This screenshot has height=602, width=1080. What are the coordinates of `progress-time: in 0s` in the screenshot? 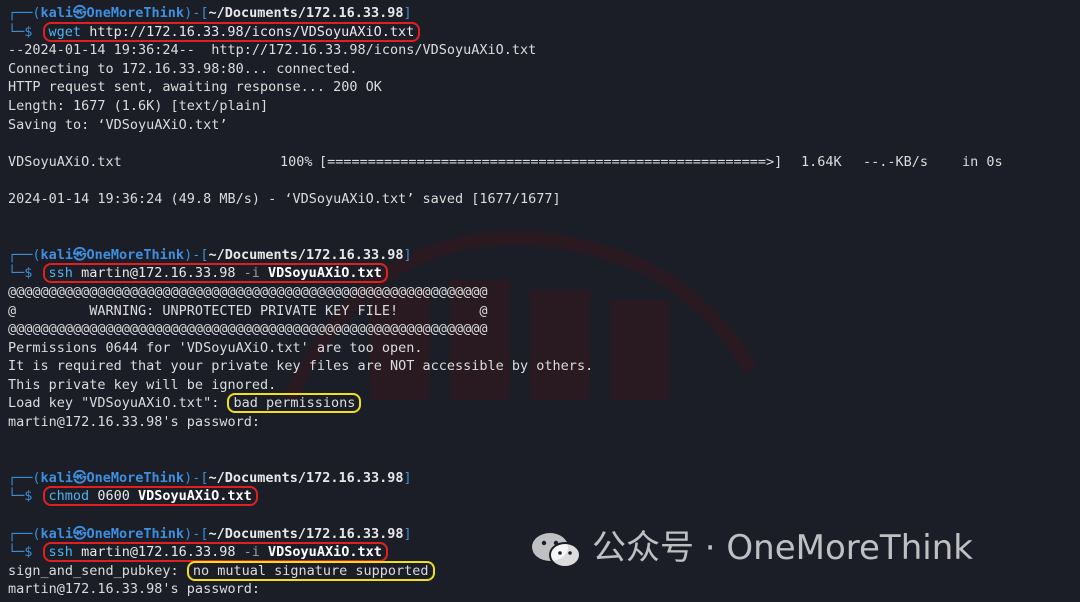 It's located at (982, 161).